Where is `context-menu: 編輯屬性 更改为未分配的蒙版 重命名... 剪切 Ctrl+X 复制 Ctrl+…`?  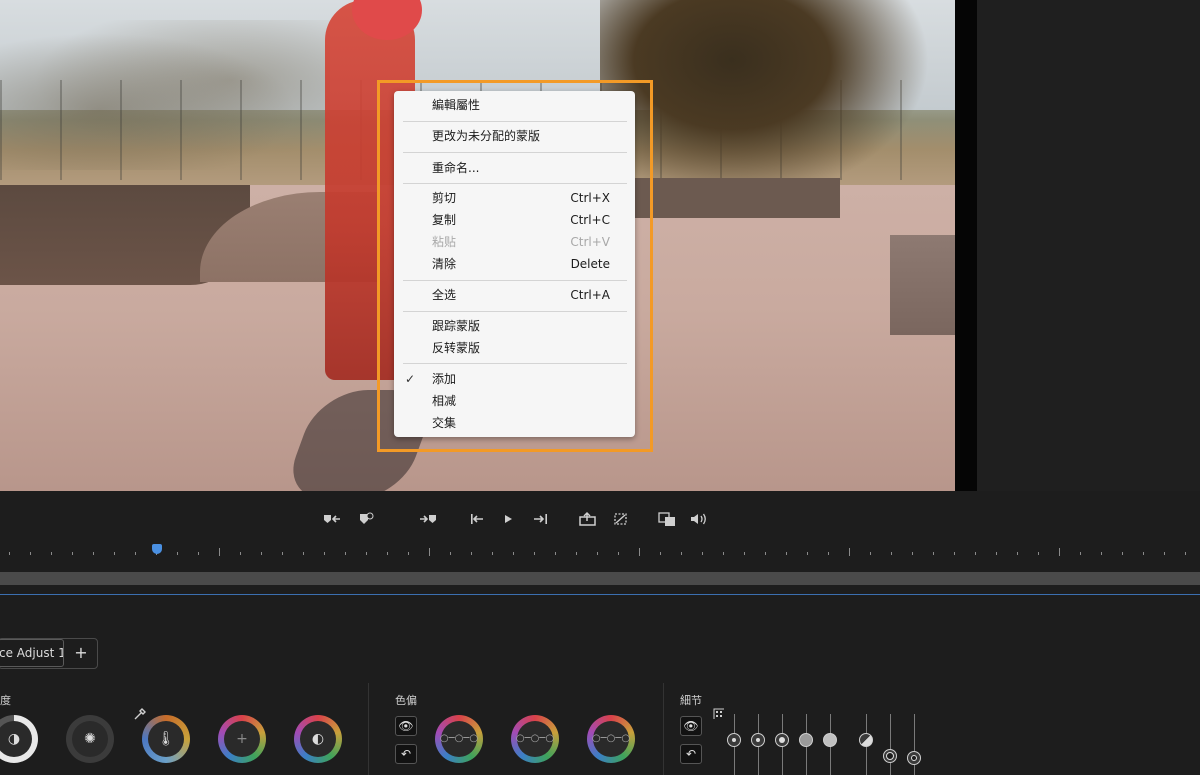
context-menu: 編輯屬性 更改为未分配的蒙版 重命名... 剪切 Ctrl+X 复制 Ctrl+… is located at coordinates (514, 264).